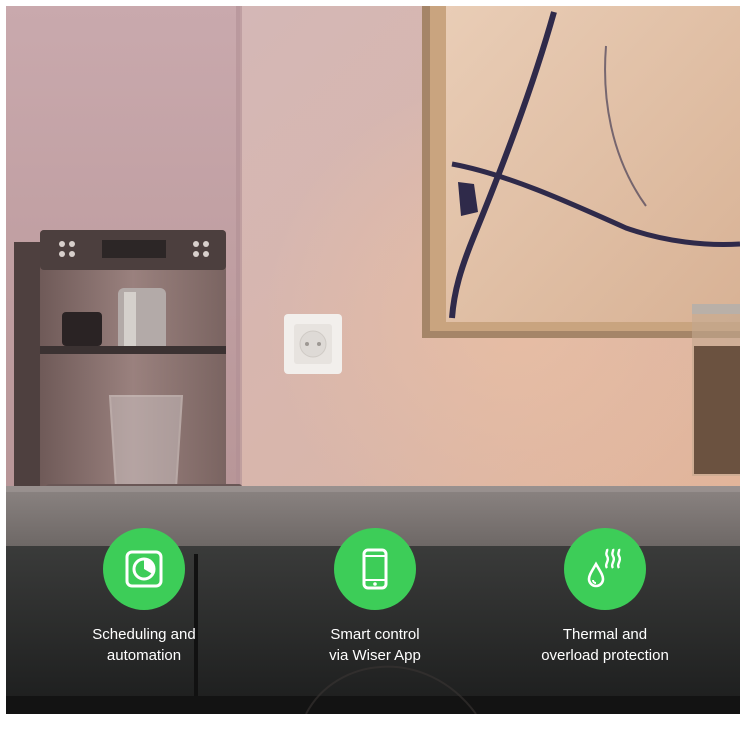 The height and width of the screenshot is (740, 740). I want to click on heat-drop-icon, so click(604, 568).